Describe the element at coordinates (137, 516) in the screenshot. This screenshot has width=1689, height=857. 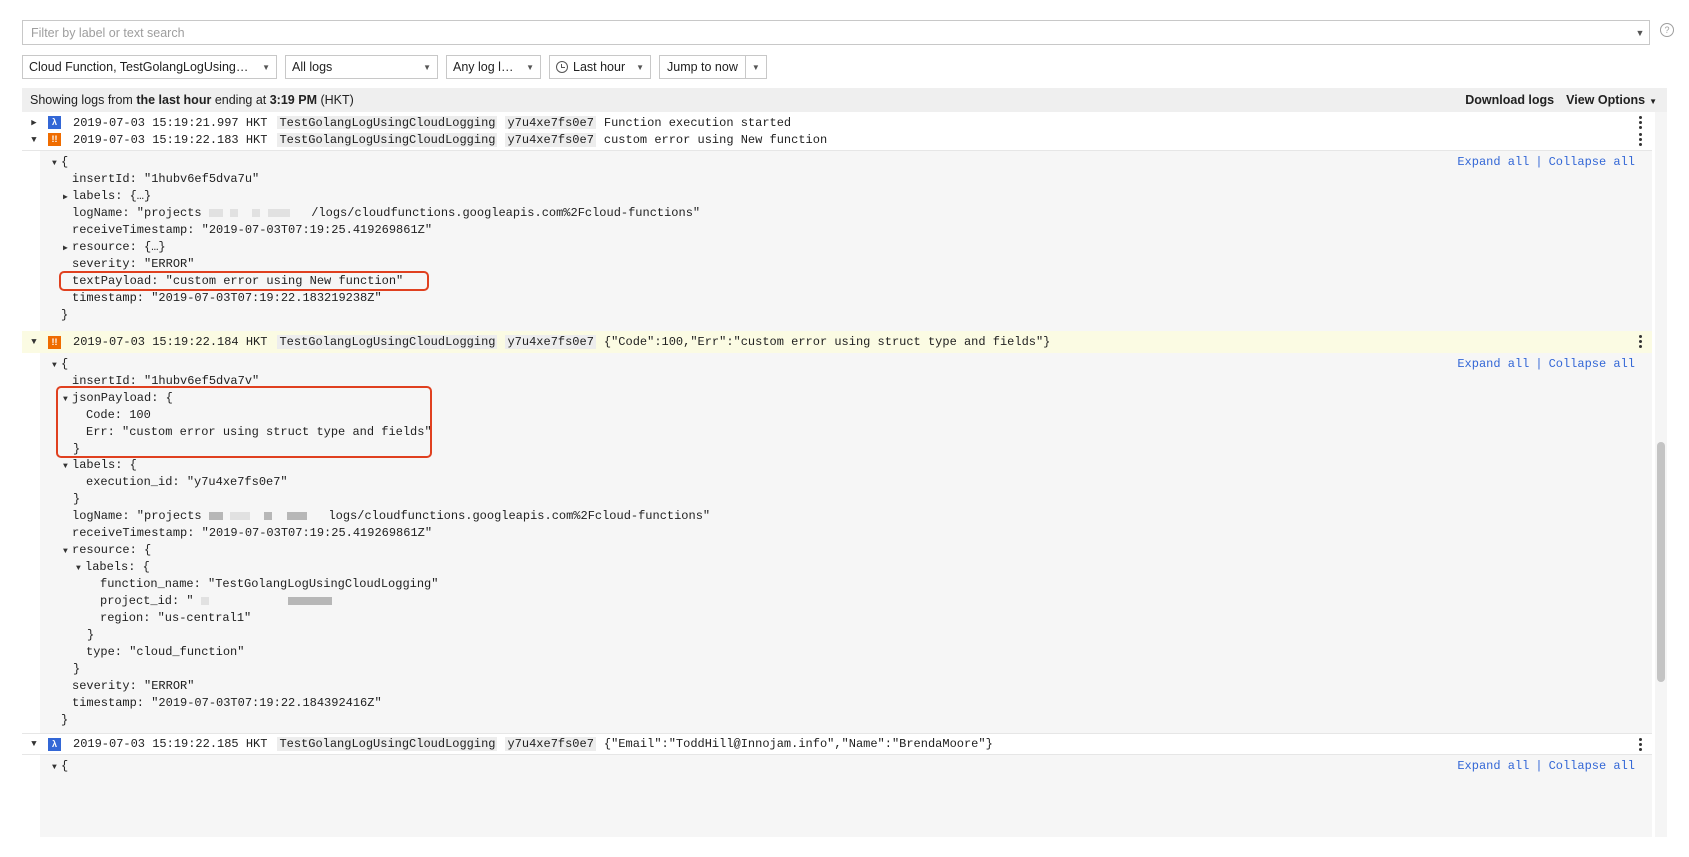
I see `log-name-prefix: logName: "projects` at that location.